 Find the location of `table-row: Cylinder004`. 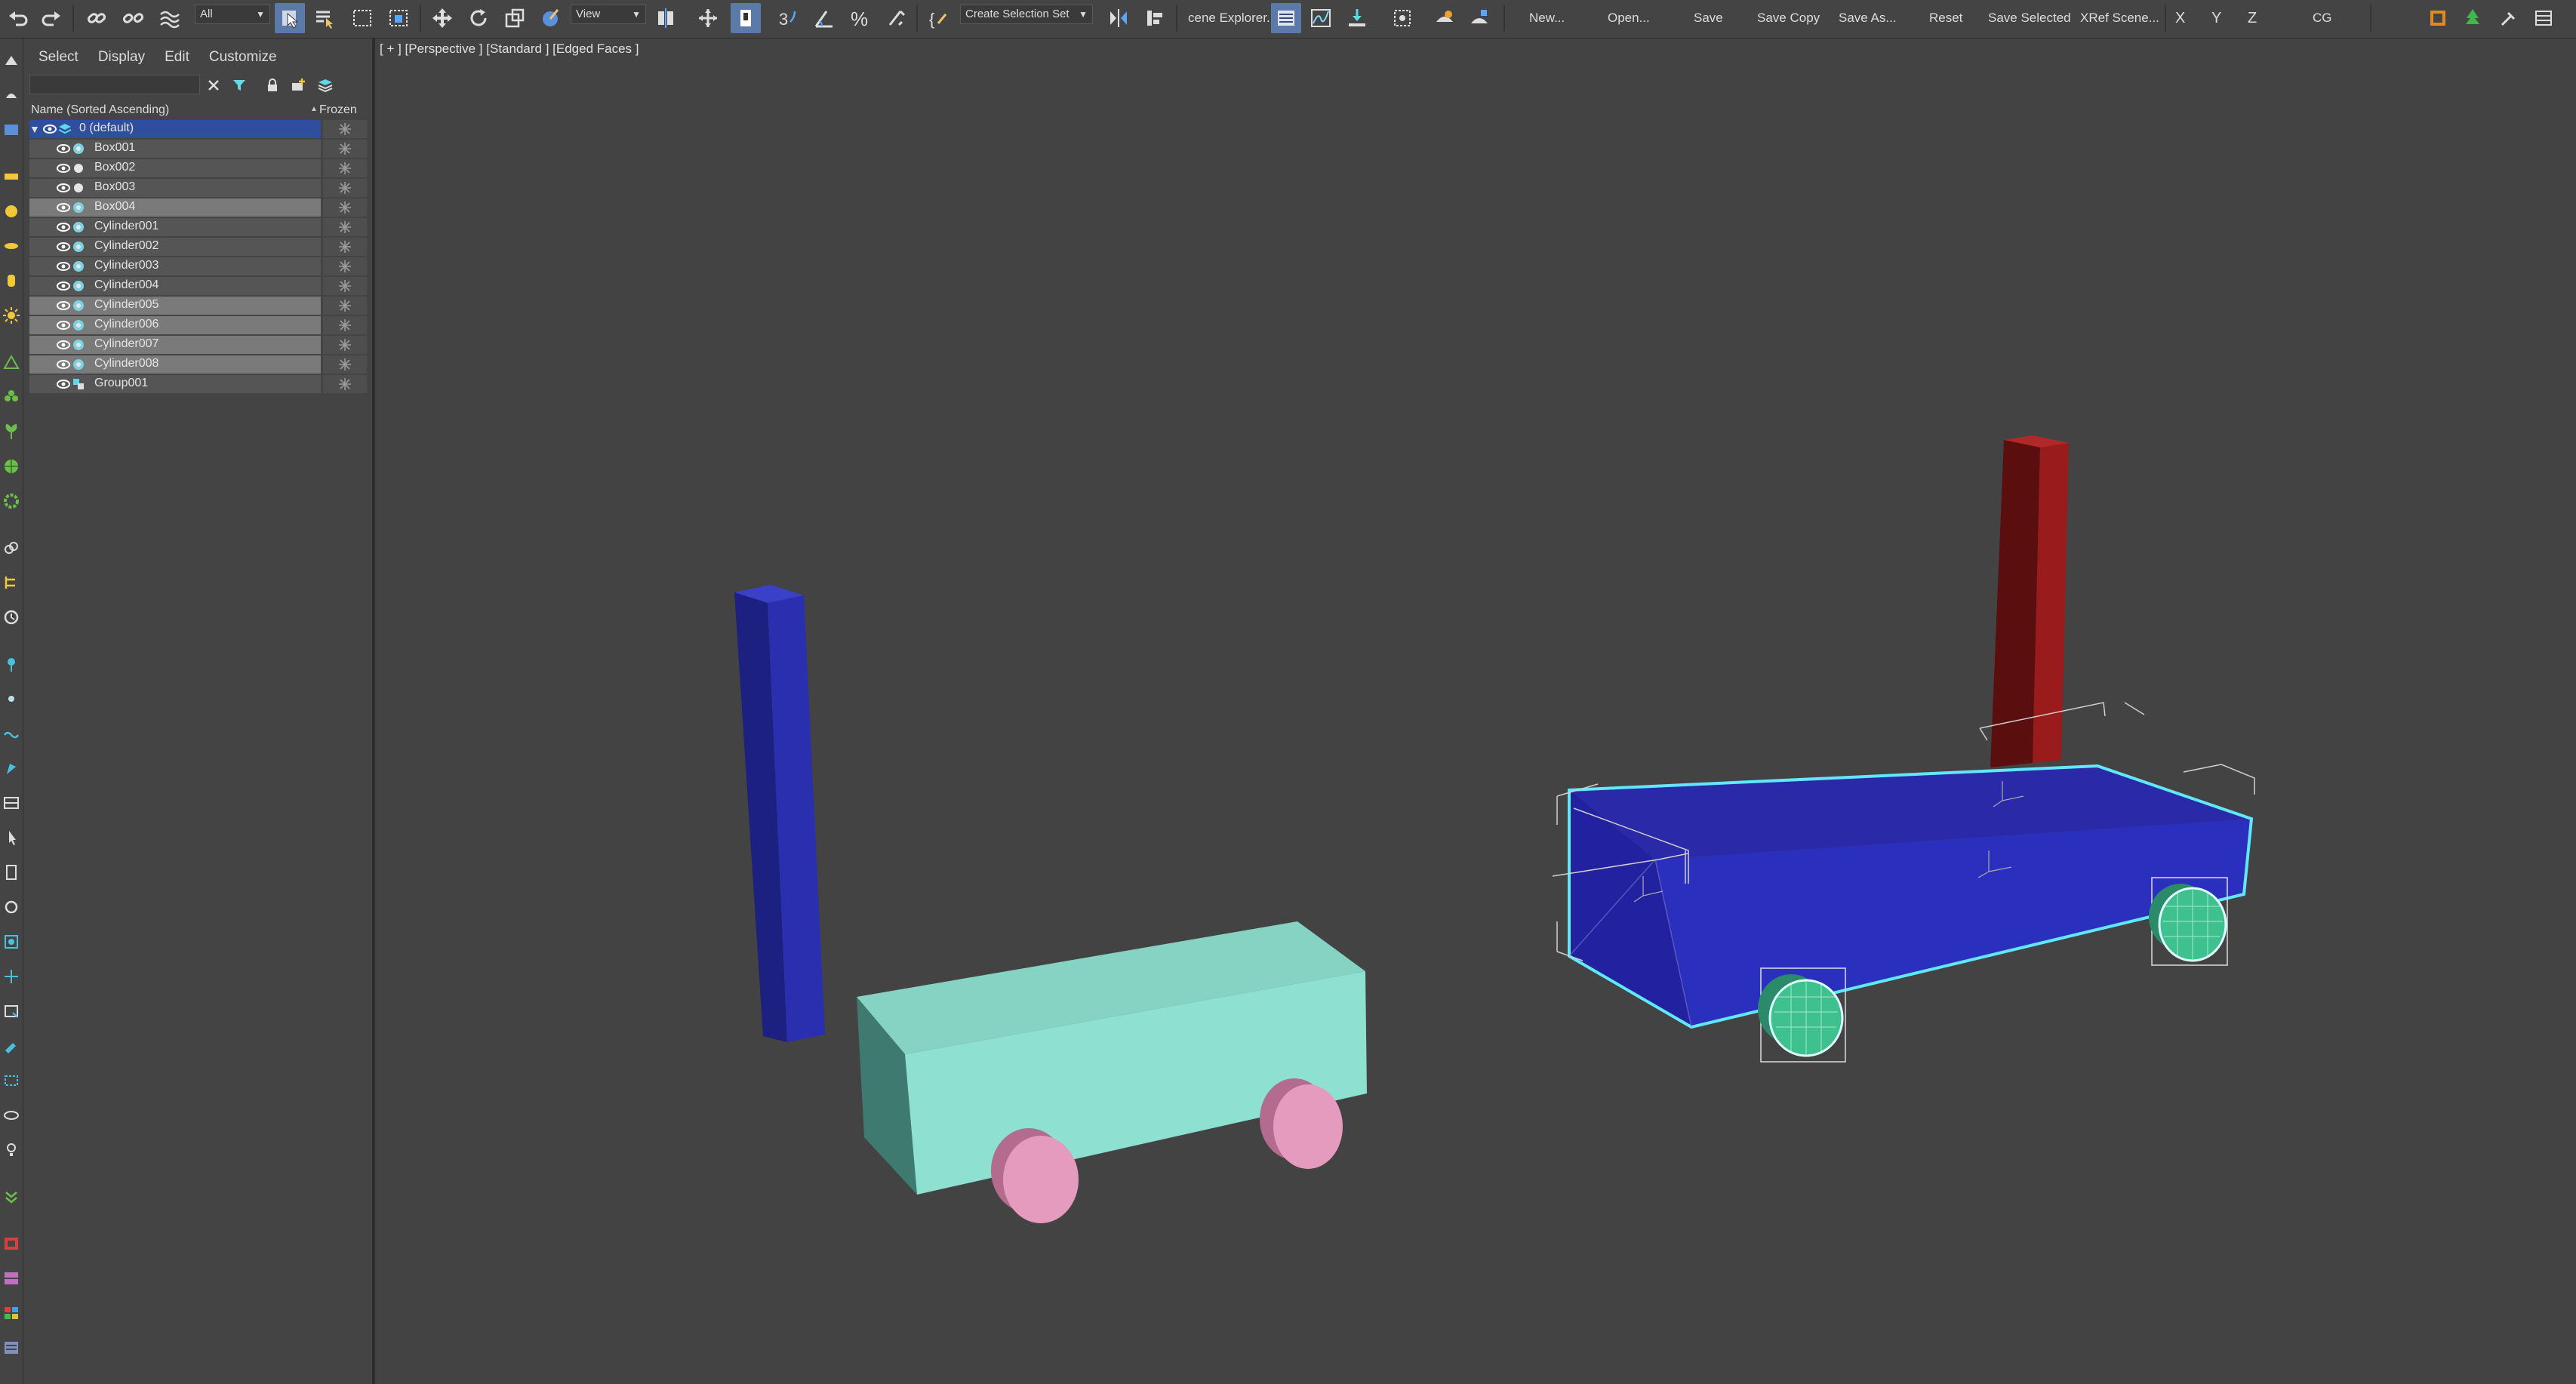

table-row: Cylinder004 is located at coordinates (195, 286).